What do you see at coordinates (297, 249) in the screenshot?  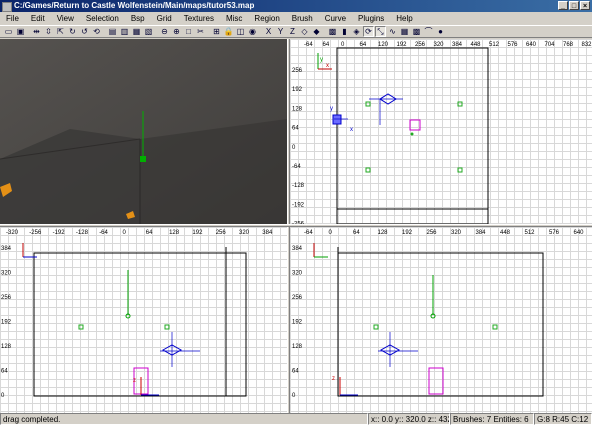 I see `y-tick-label: 384` at bounding box center [297, 249].